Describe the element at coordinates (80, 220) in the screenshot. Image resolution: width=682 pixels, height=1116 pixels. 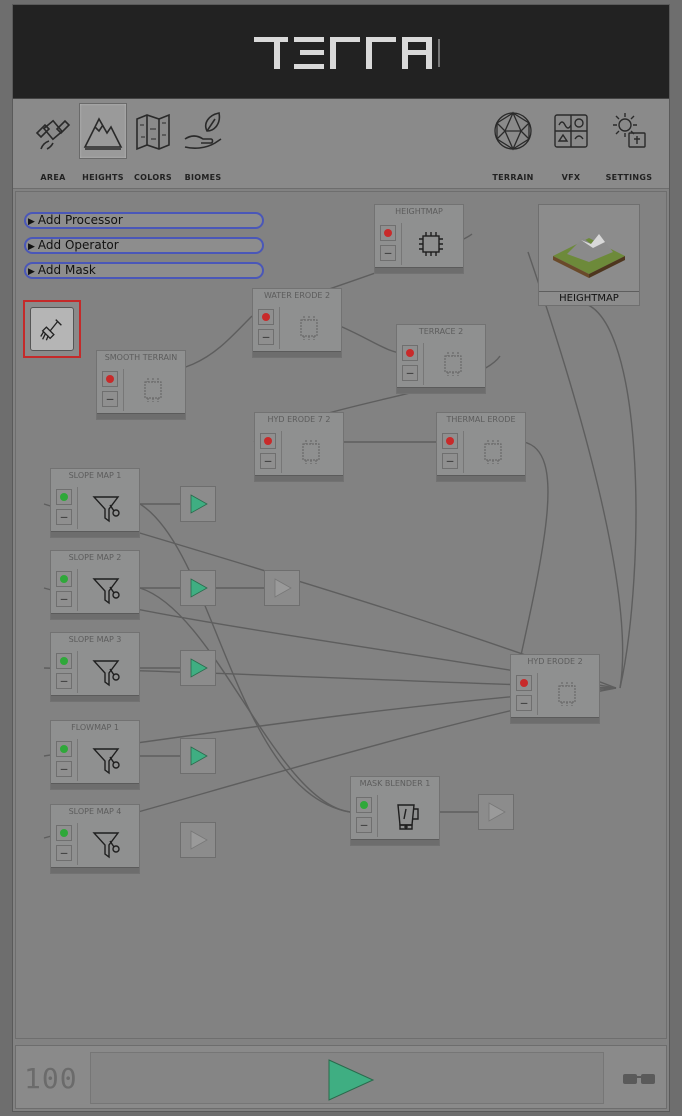
I see `add-processor-label: Add Processor` at that location.